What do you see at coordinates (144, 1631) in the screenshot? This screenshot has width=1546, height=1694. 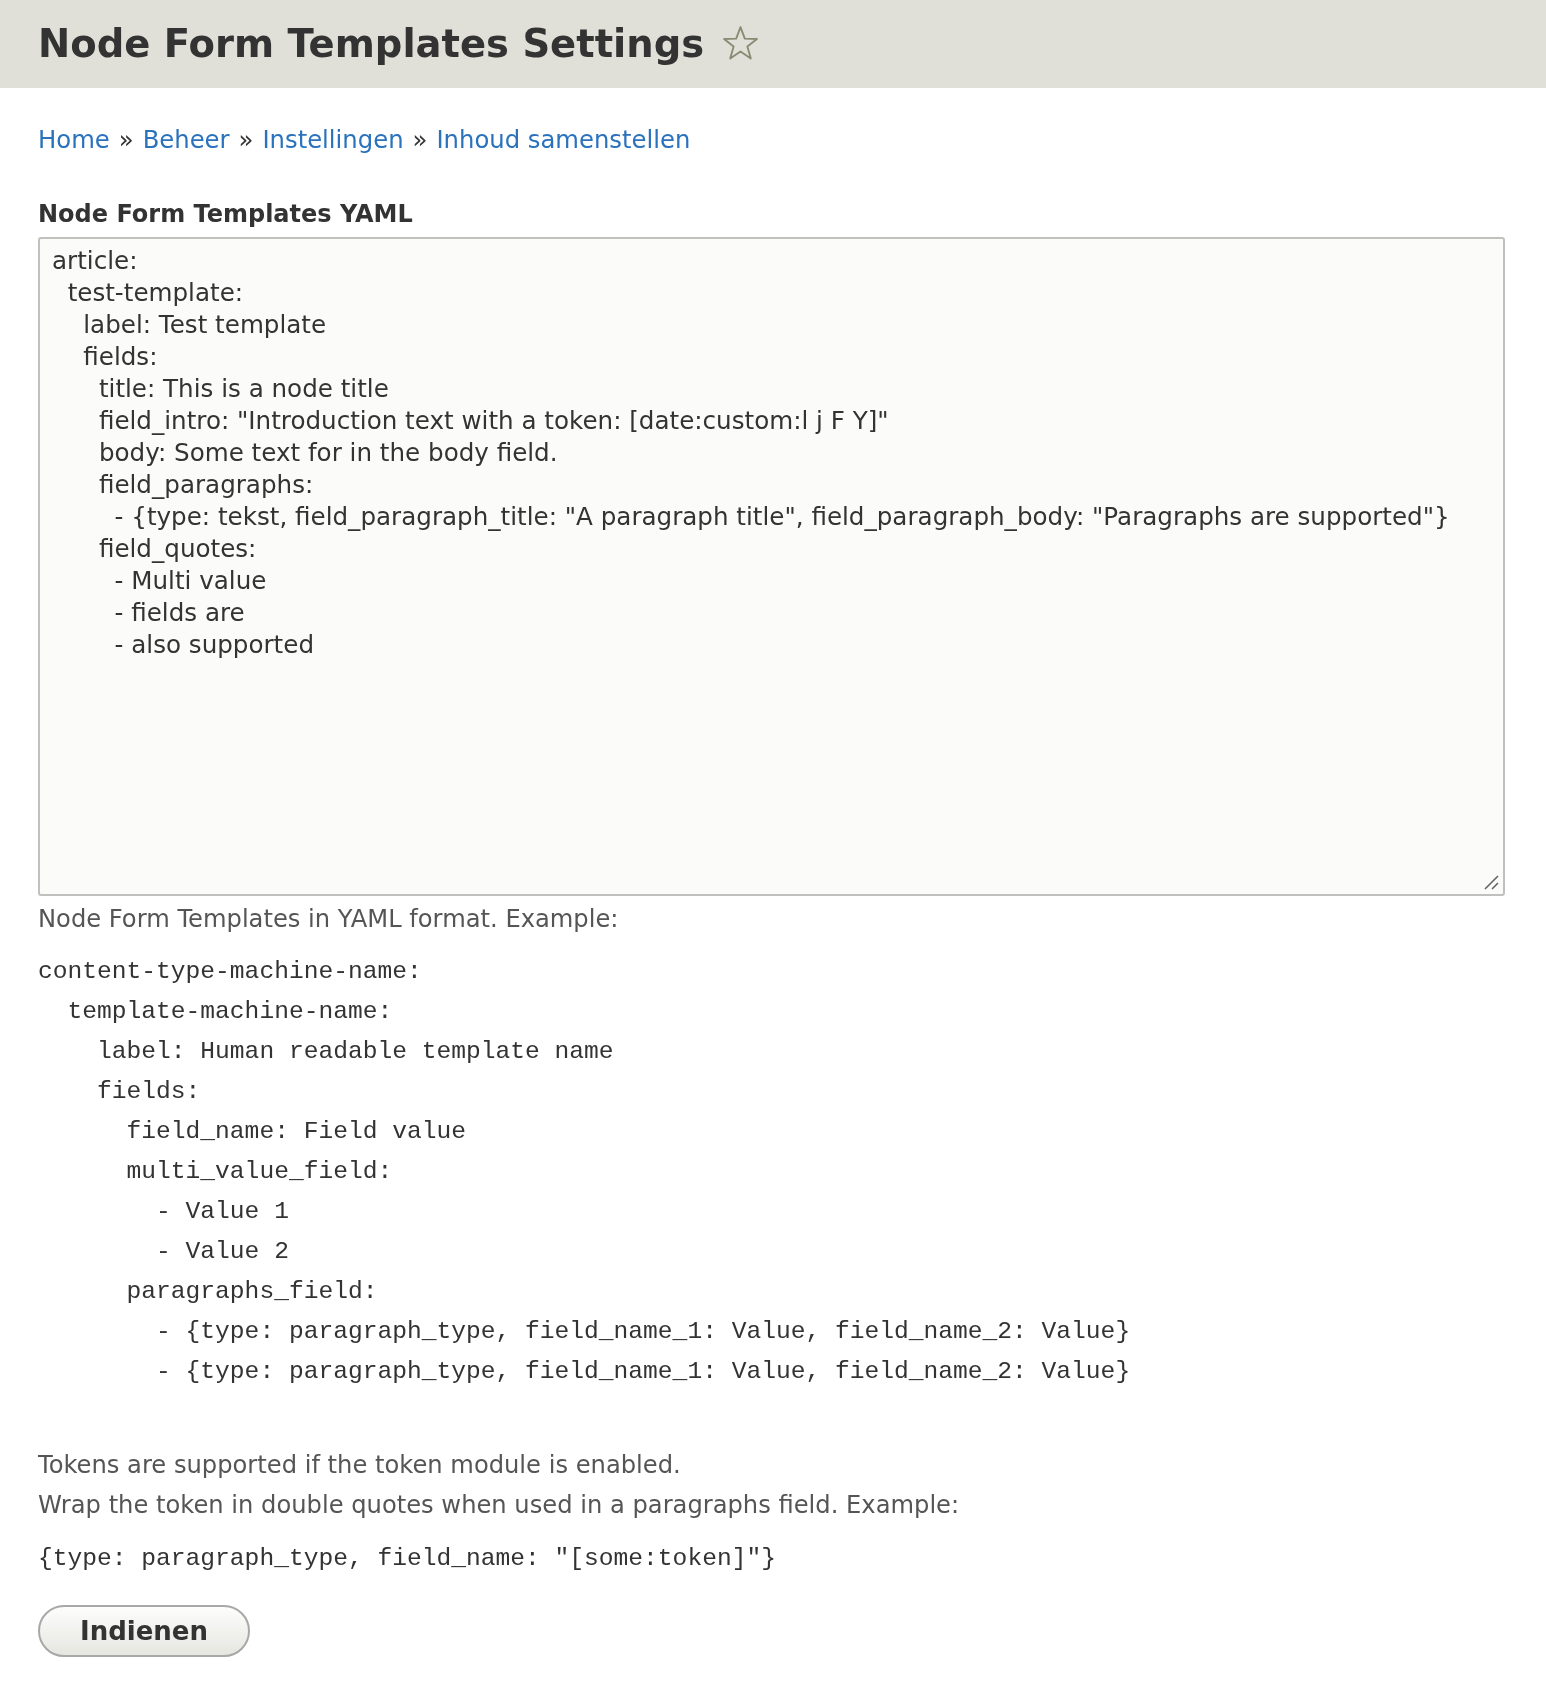 I see `submit-button: Indienen` at bounding box center [144, 1631].